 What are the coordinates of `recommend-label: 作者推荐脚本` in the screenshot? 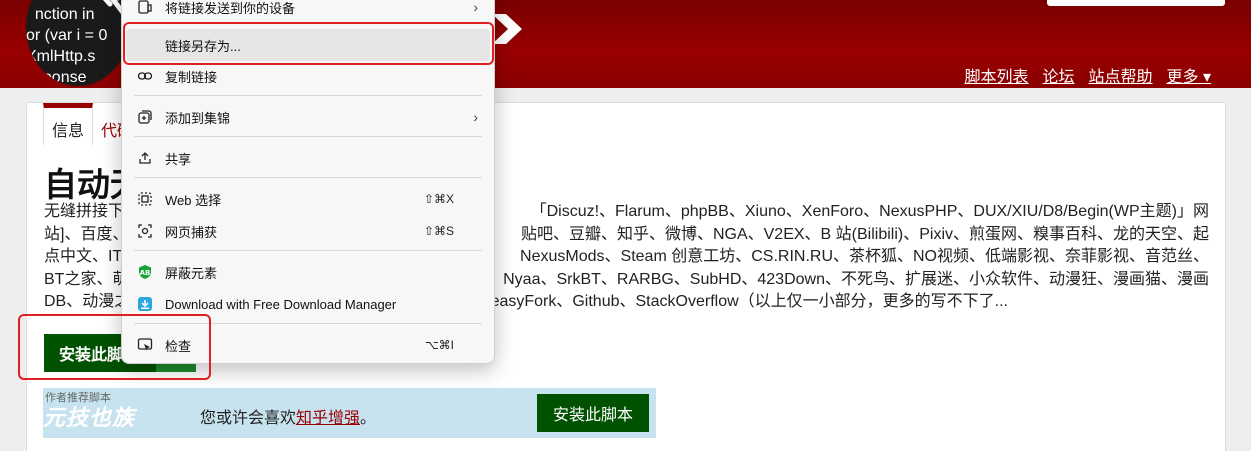 It's located at (78, 398).